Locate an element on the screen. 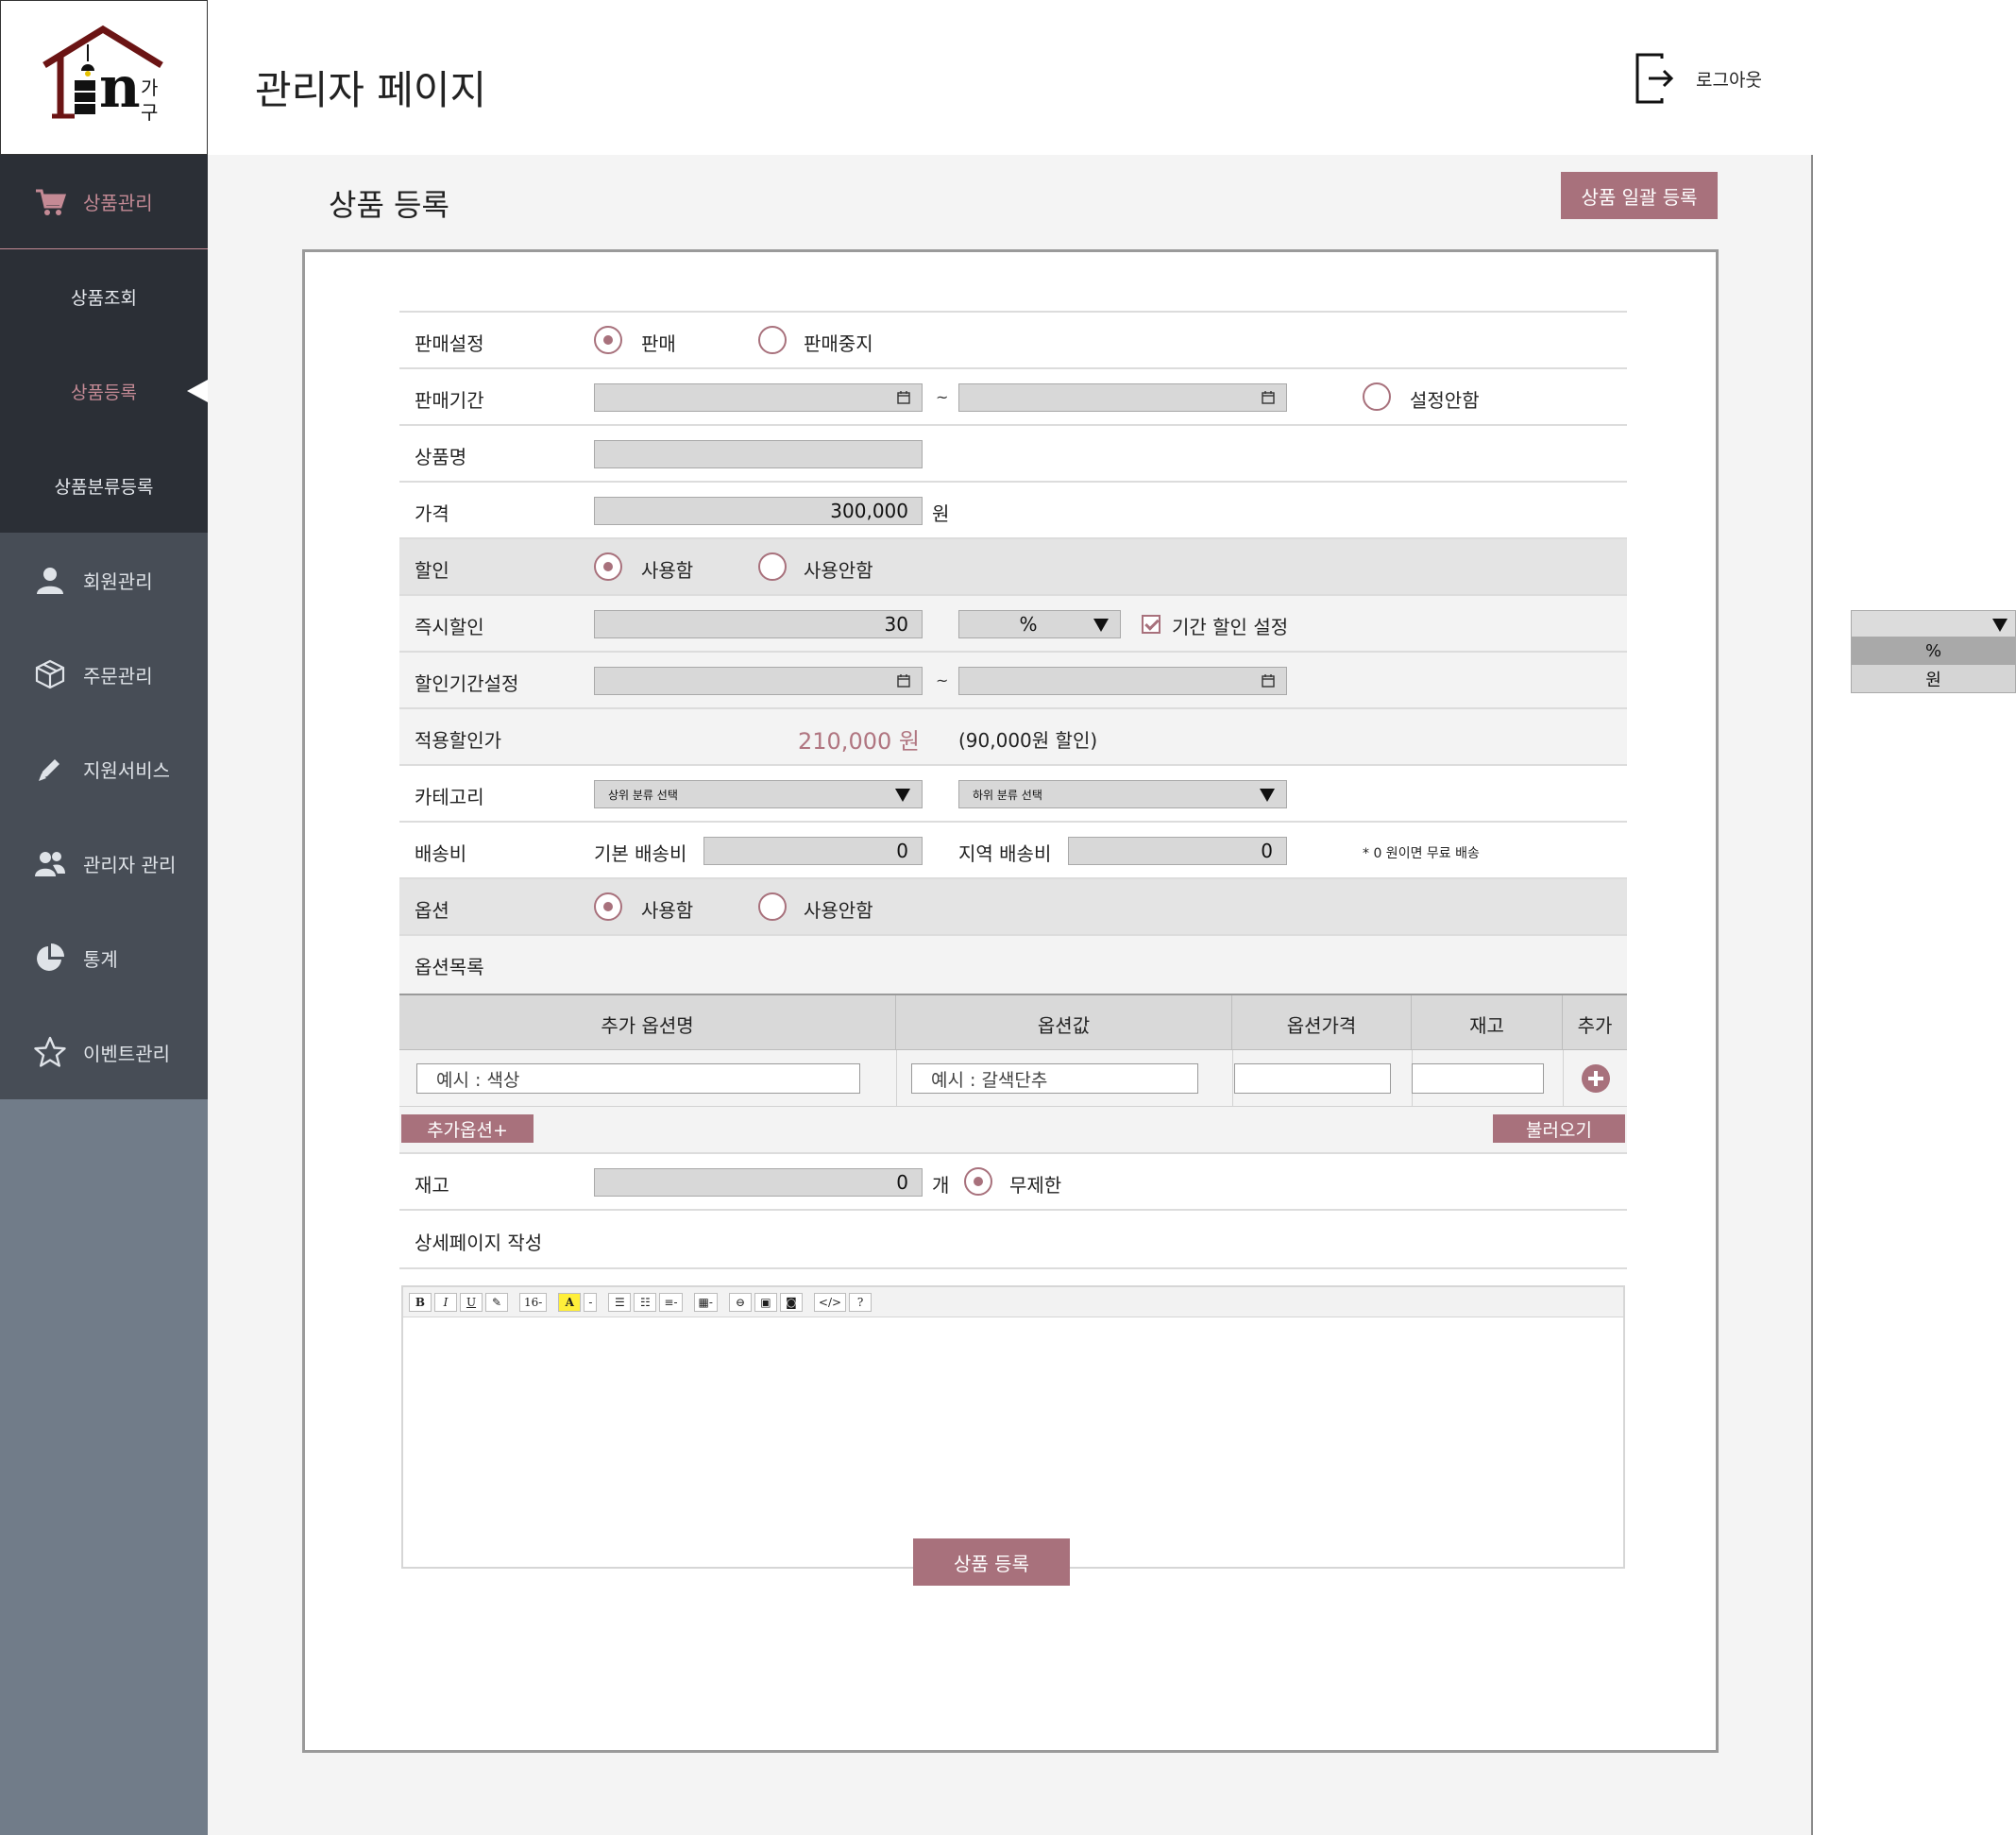  numbered-list-icon: ☷ is located at coordinates (645, 1302).